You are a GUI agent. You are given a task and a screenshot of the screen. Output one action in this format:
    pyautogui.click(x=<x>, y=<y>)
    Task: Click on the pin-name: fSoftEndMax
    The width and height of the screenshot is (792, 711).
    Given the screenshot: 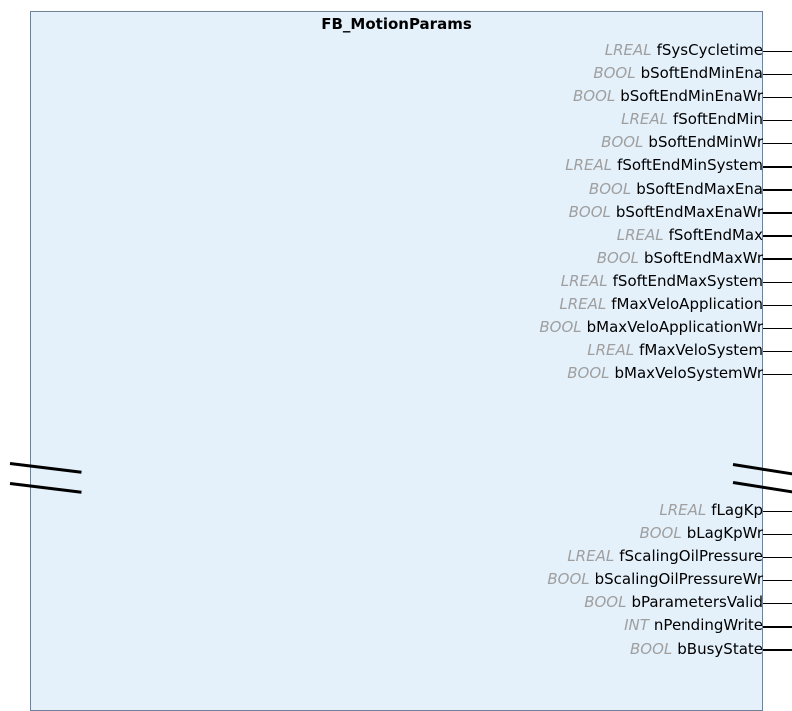 What is the action you would take?
    pyautogui.click(x=715, y=234)
    